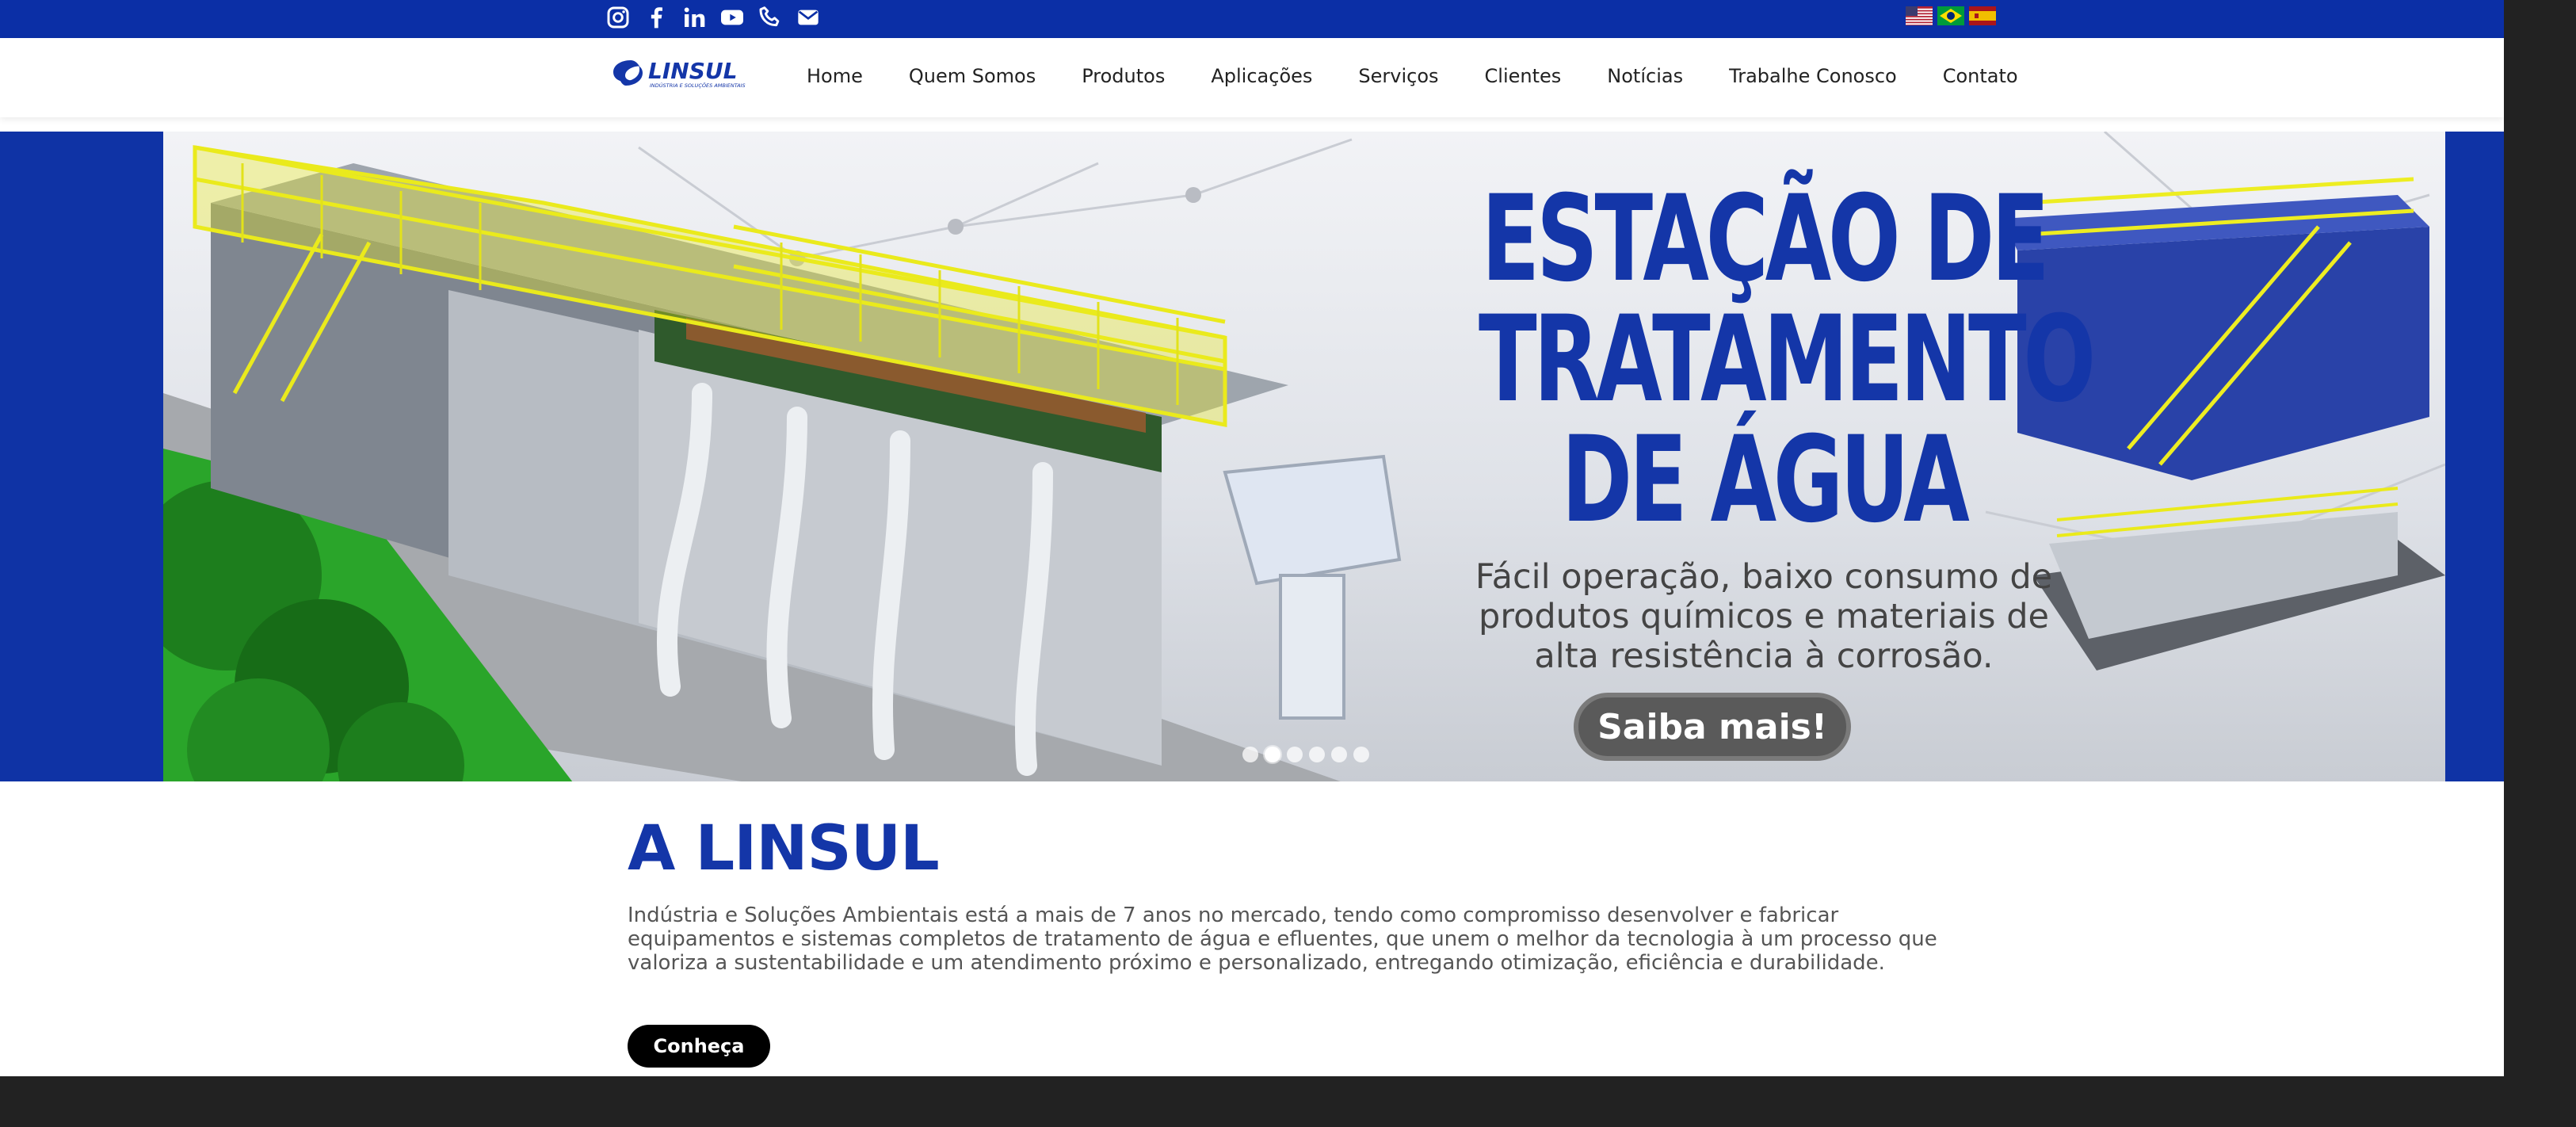 Image resolution: width=2576 pixels, height=1127 pixels. What do you see at coordinates (1261, 76) in the screenshot?
I see `nav-aplicacoes: Aplicações` at bounding box center [1261, 76].